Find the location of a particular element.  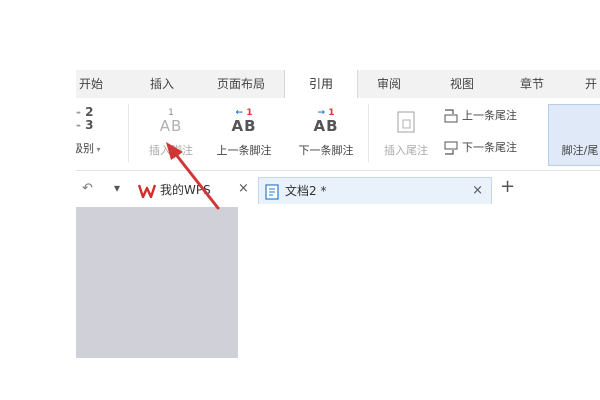

footnote-endnote-label: 脚注/尾 is located at coordinates (580, 150).